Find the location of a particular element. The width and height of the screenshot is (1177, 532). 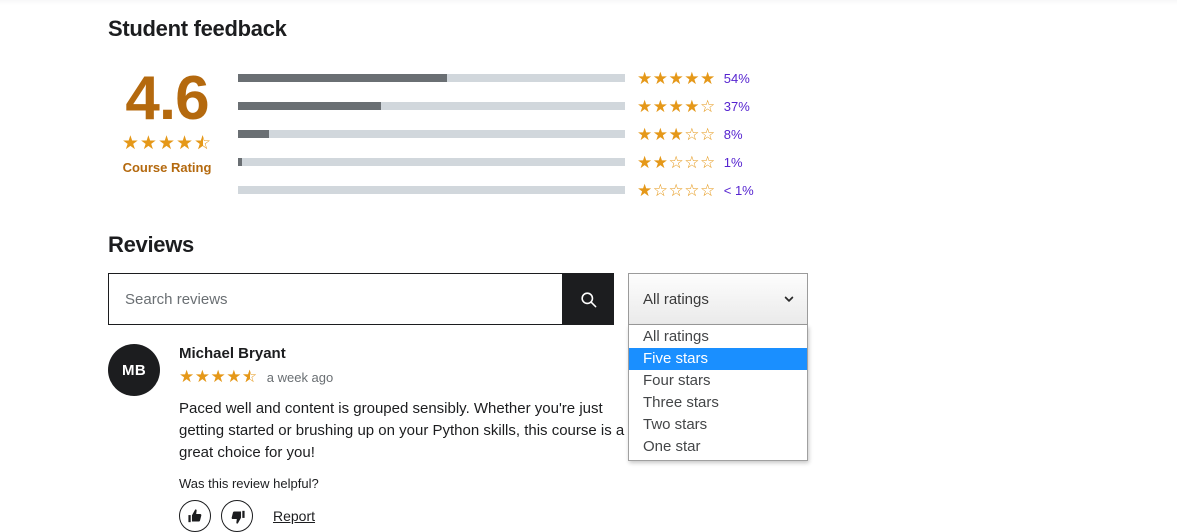

rating-row-stars: ★☆☆☆☆ is located at coordinates (676, 190).